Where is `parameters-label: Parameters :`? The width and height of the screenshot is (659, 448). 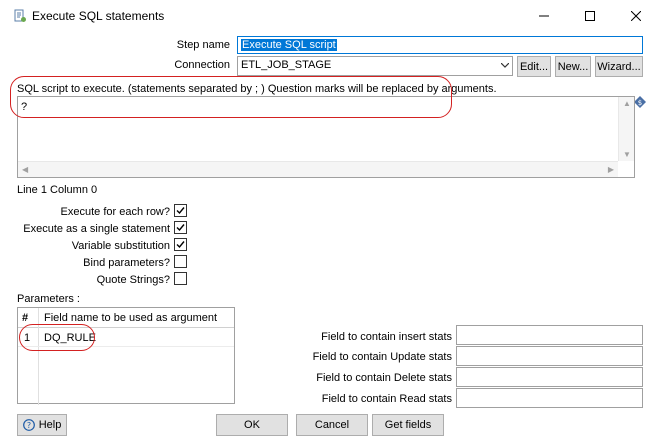 parameters-label: Parameters : is located at coordinates (48, 299).